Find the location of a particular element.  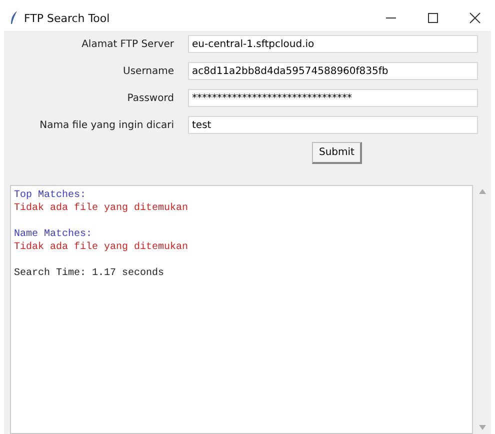

window-title: FTP Search Tool is located at coordinates (67, 18).